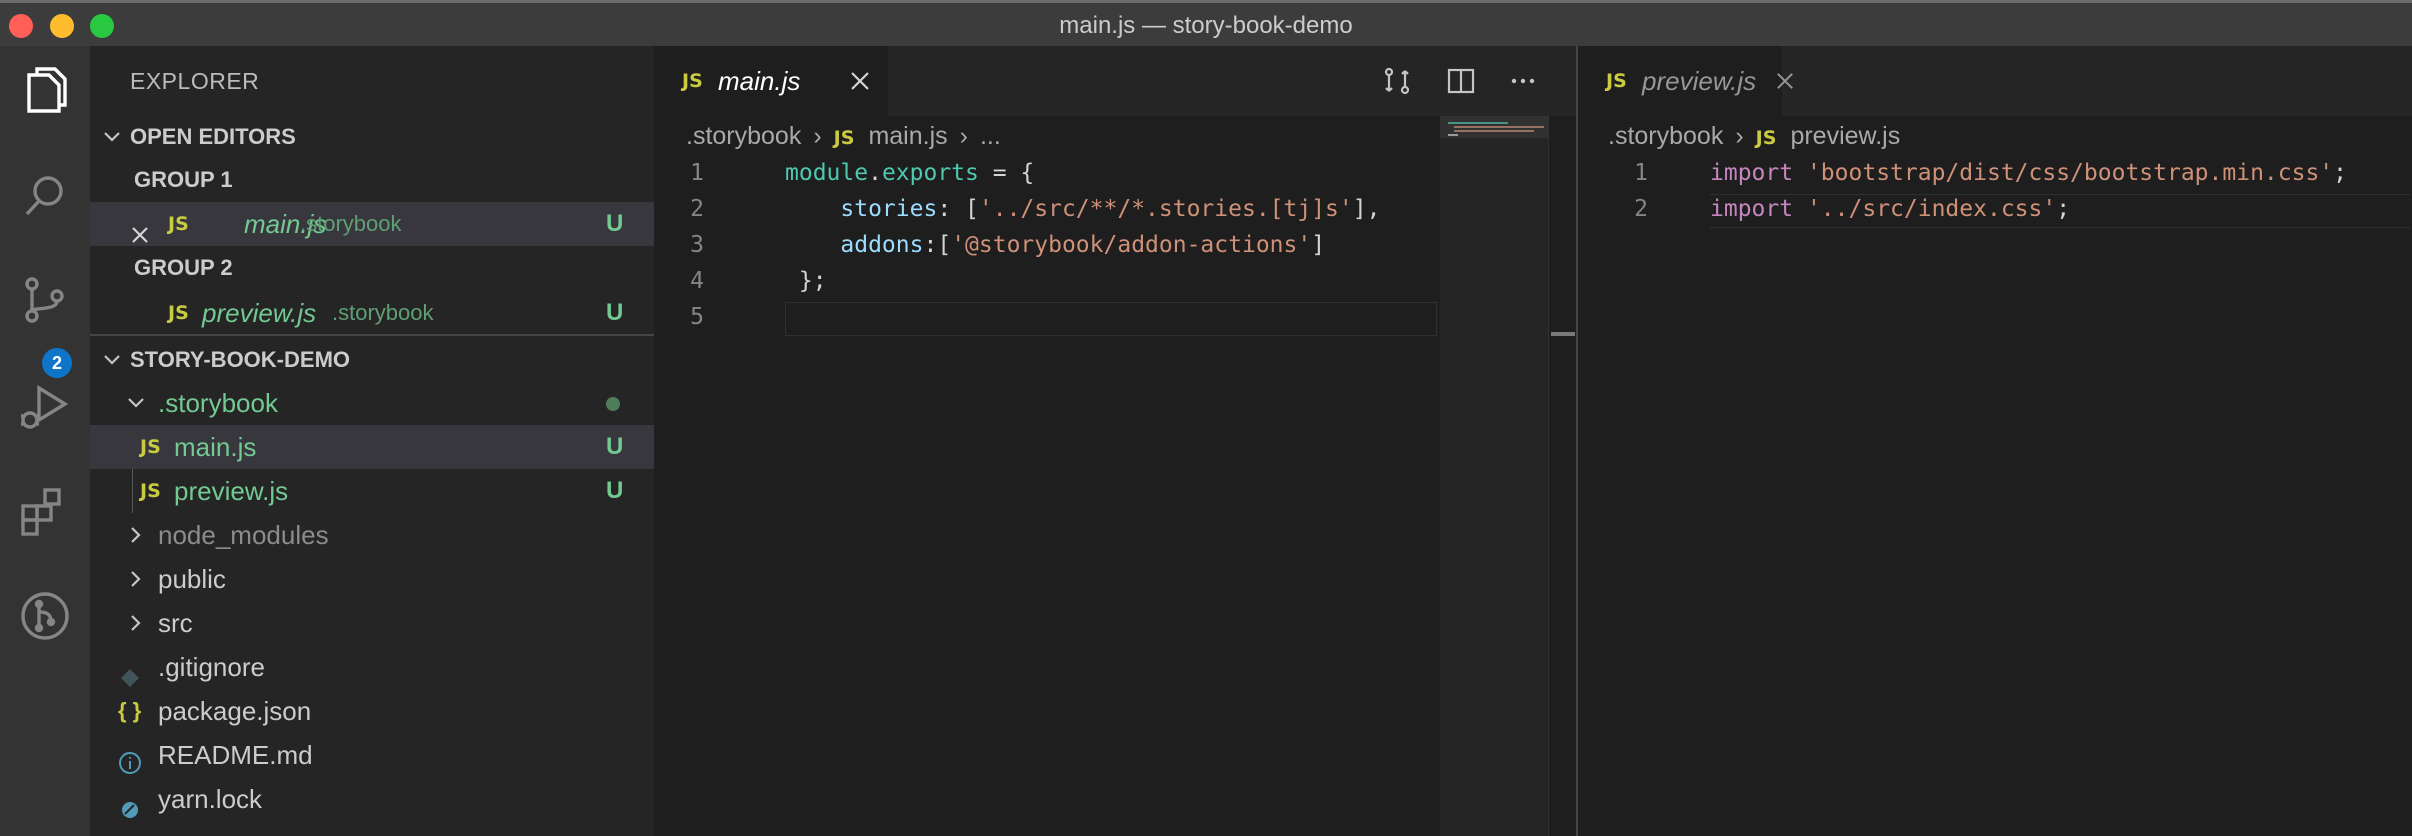  Describe the element at coordinates (697, 317) in the screenshot. I see `line-number: 5` at that location.